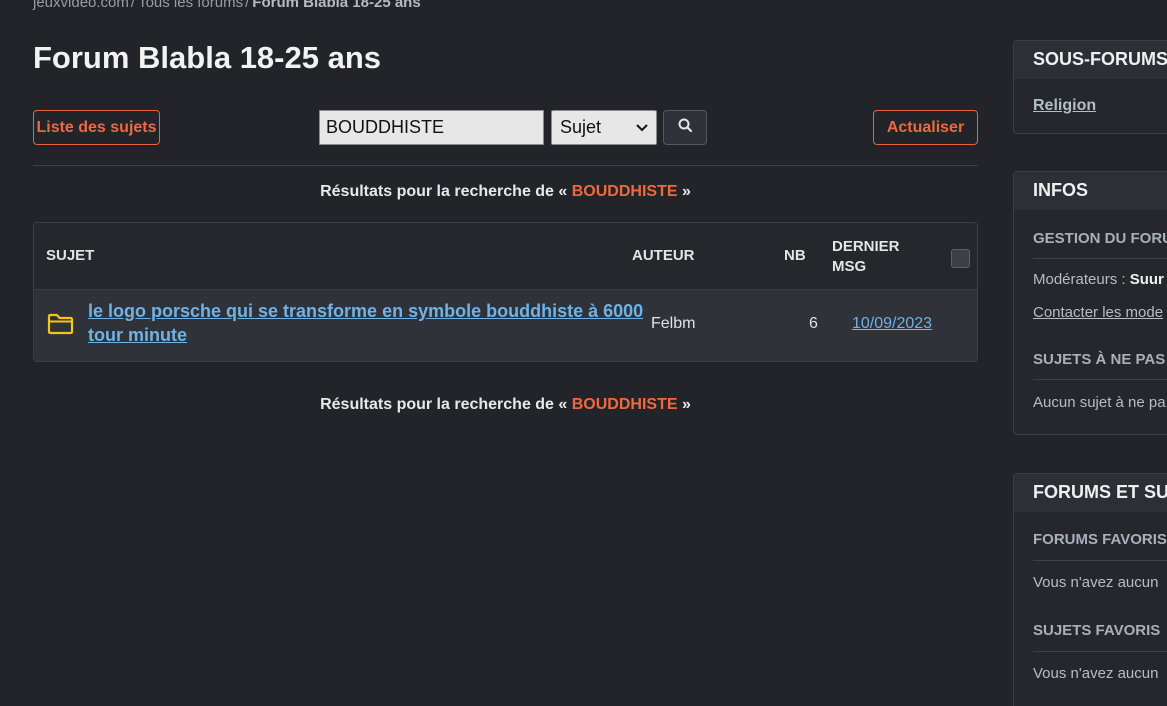 This screenshot has width=1167, height=706. What do you see at coordinates (60, 326) in the screenshot?
I see `folder-icon` at bounding box center [60, 326].